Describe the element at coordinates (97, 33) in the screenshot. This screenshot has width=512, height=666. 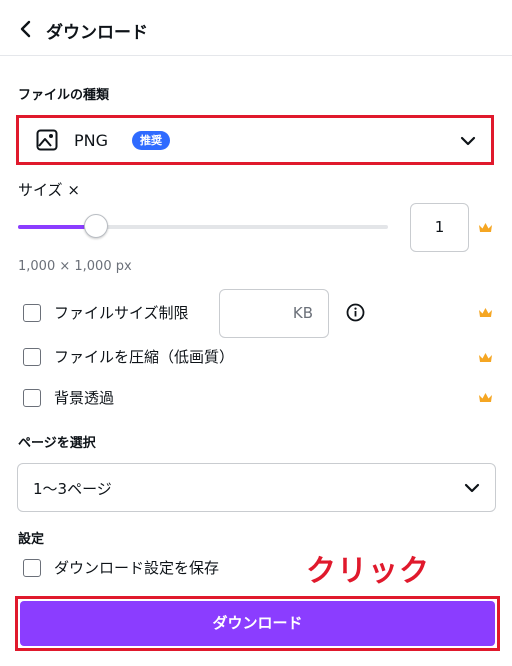
I see `page-title: ダウンロード` at that location.